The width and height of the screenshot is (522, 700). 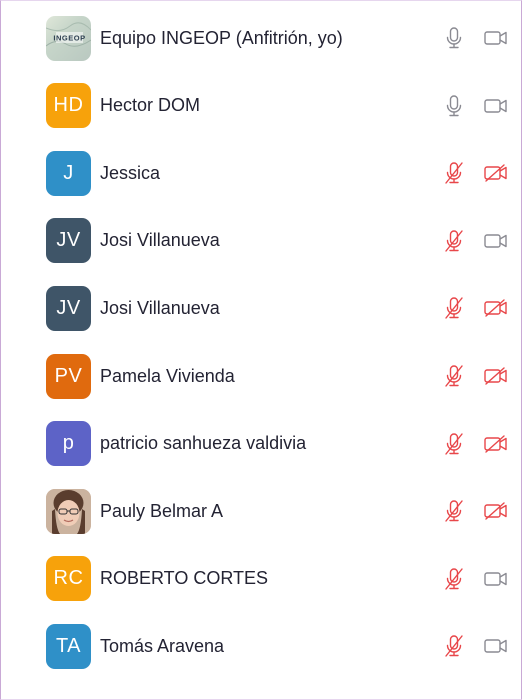 I want to click on avatar-initials: TA, so click(x=68, y=645).